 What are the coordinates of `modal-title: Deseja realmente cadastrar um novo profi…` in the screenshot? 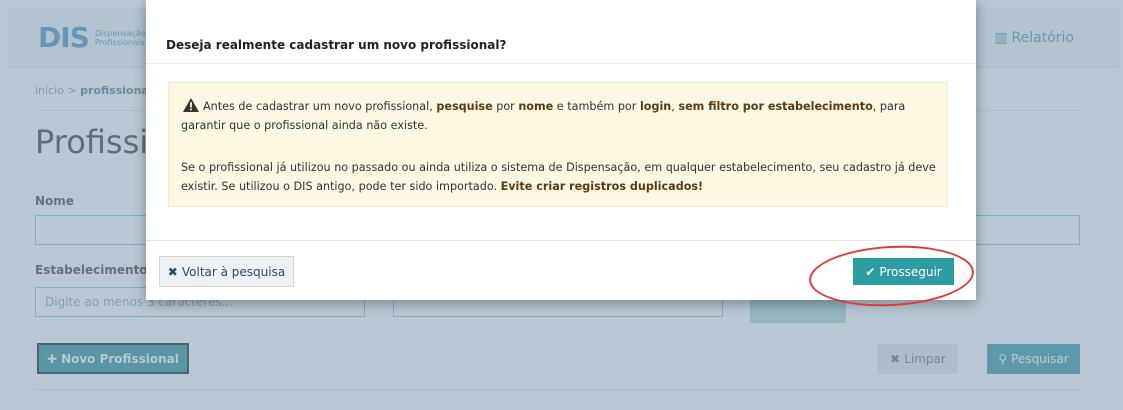 It's located at (336, 45).